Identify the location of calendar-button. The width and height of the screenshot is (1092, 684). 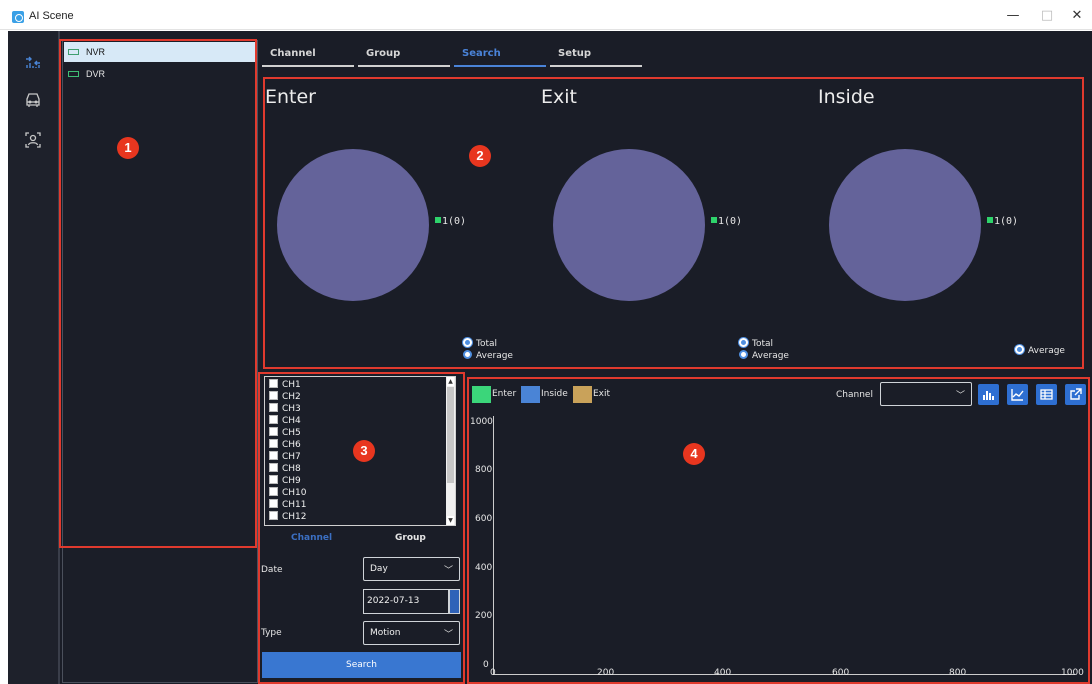
(454, 601).